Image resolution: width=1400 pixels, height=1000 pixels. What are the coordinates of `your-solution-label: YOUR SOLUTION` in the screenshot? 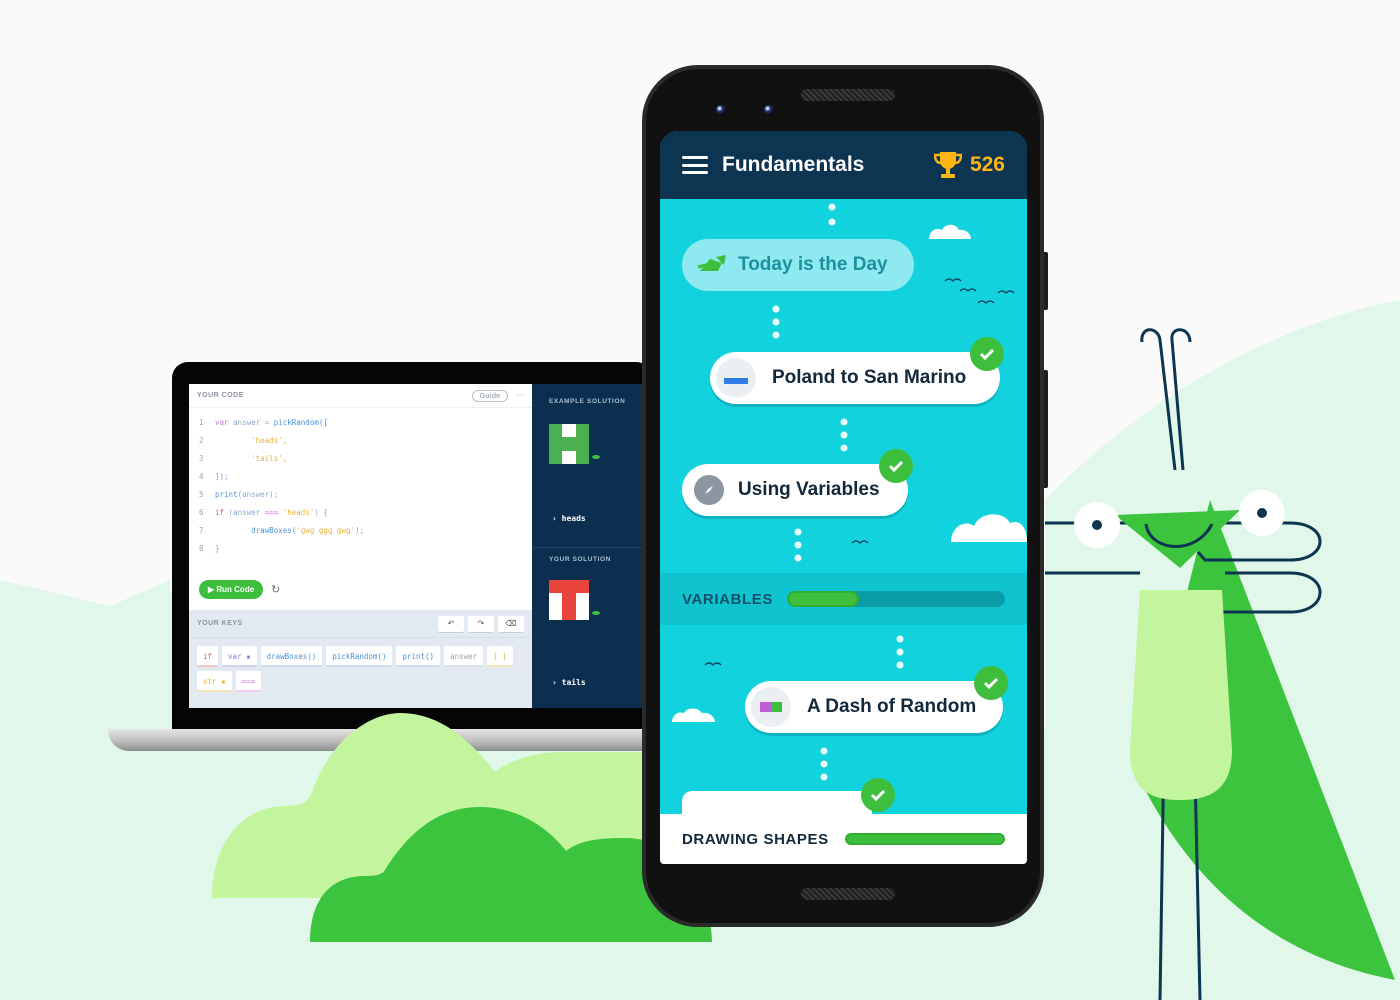 It's located at (580, 559).